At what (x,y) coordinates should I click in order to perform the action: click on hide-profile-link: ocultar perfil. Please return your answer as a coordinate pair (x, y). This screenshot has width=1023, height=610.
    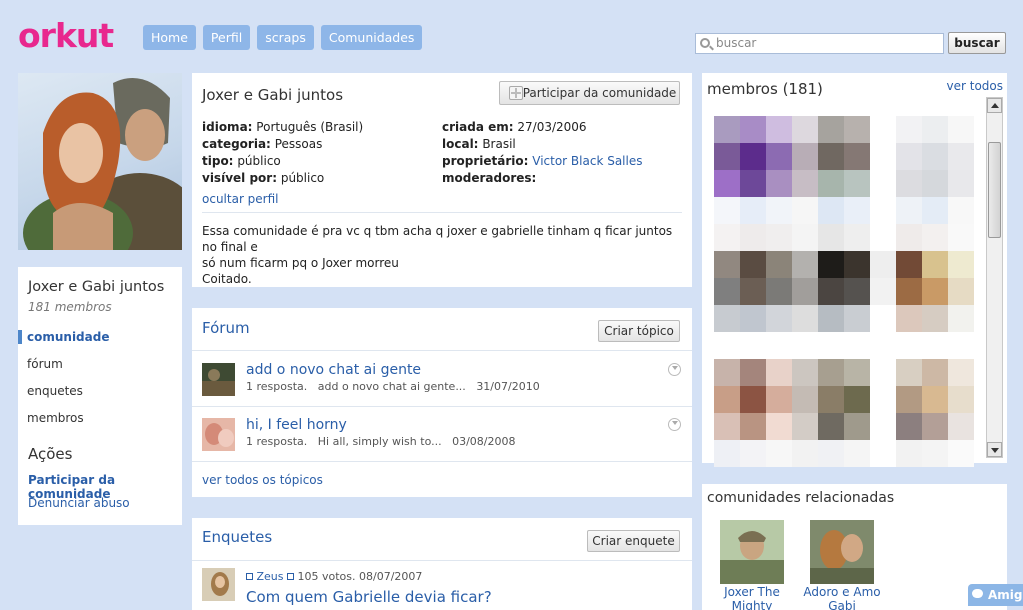
    Looking at the image, I should click on (240, 199).